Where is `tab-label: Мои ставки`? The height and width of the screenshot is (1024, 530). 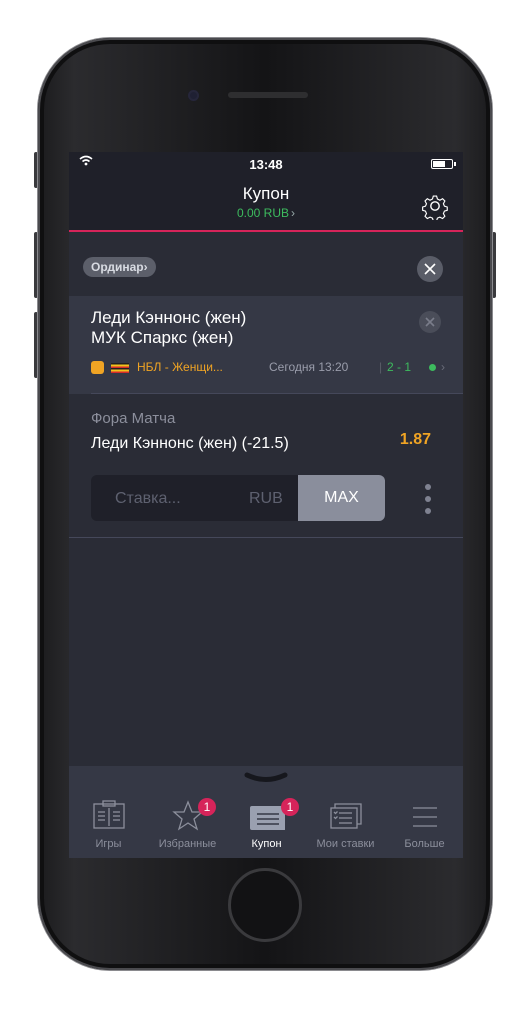 tab-label: Мои ставки is located at coordinates (345, 844).